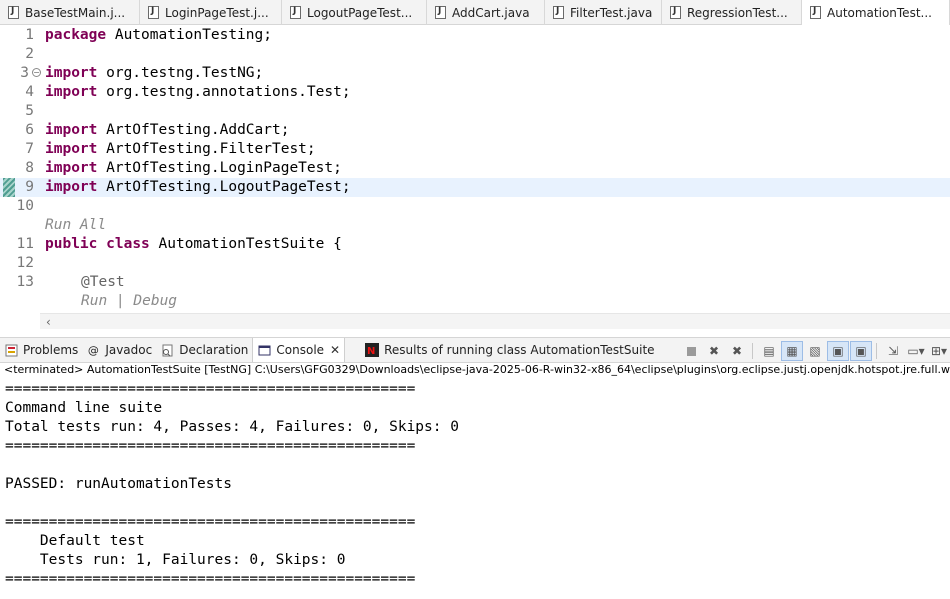 This screenshot has width=950, height=599. What do you see at coordinates (25, 282) in the screenshot?
I see `line-number: 13` at bounding box center [25, 282].